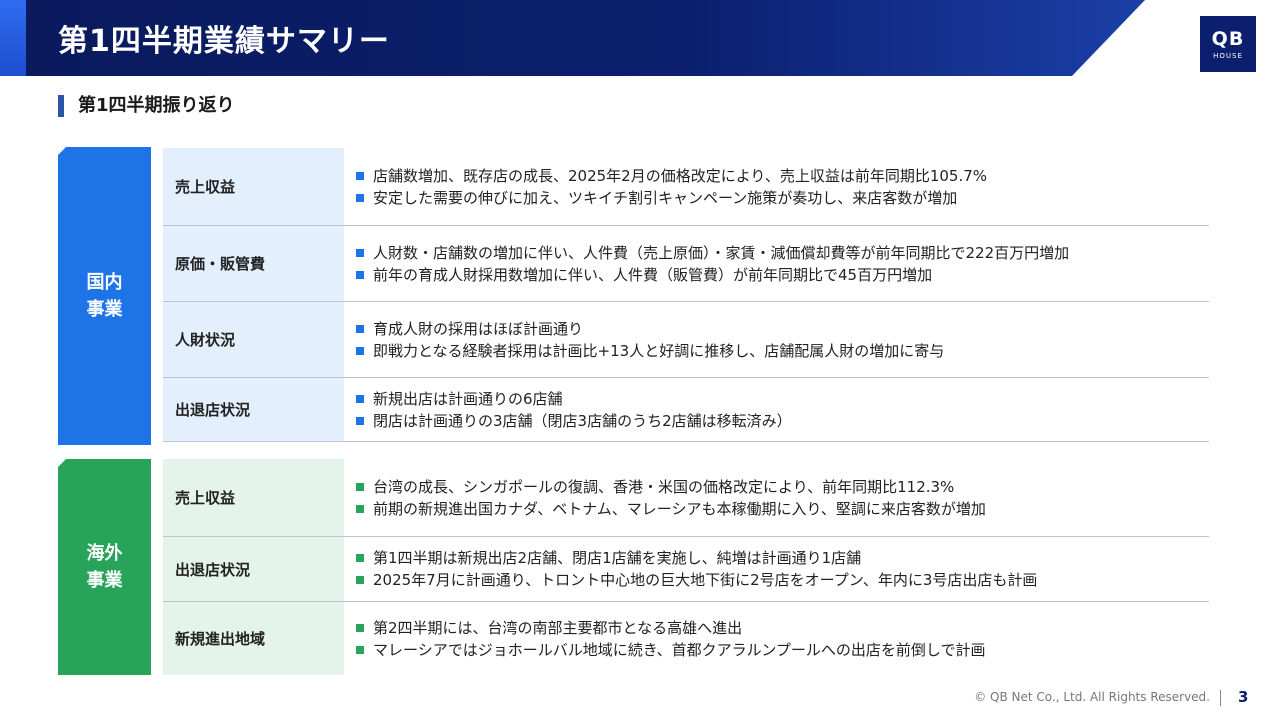 The height and width of the screenshot is (720, 1280). Describe the element at coordinates (1228, 56) in the screenshot. I see `logo-sub-text: HOUSE` at that location.